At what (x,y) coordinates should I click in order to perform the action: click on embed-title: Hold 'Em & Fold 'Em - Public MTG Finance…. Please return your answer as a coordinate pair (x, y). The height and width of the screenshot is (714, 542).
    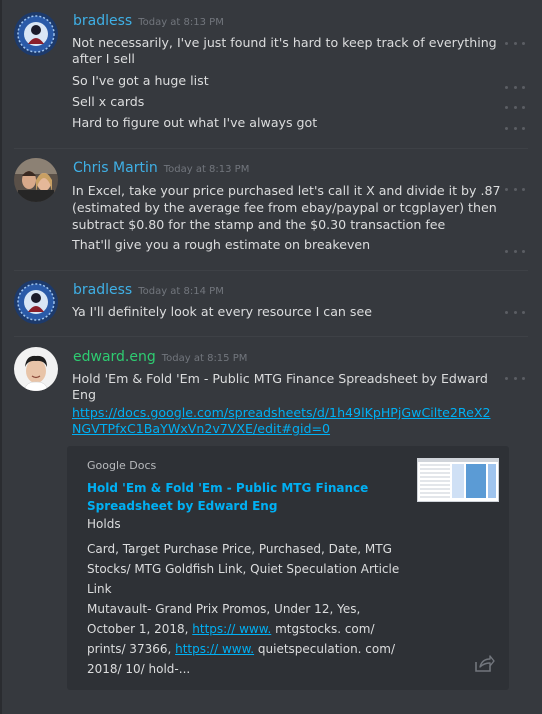
    Looking at the image, I should click on (232, 497).